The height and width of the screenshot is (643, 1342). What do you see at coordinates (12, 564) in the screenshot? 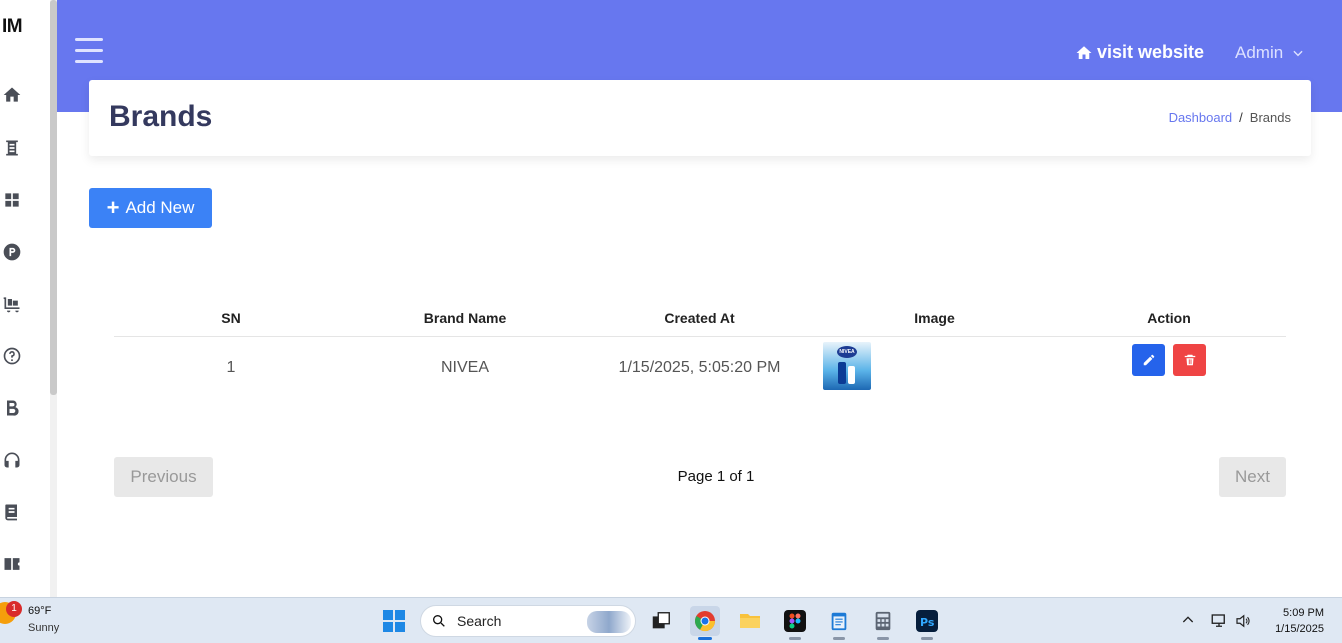
I see `ticket-icon` at bounding box center [12, 564].